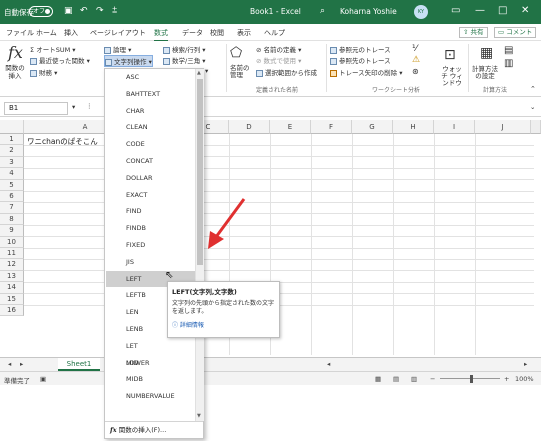 The image size is (541, 441). I want to click on sheet-tab: Sheet1, so click(79, 364).